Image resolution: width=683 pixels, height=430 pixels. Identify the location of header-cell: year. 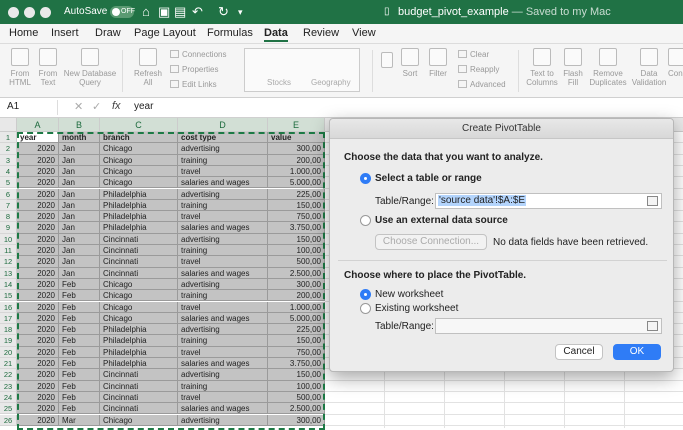
(38, 138).